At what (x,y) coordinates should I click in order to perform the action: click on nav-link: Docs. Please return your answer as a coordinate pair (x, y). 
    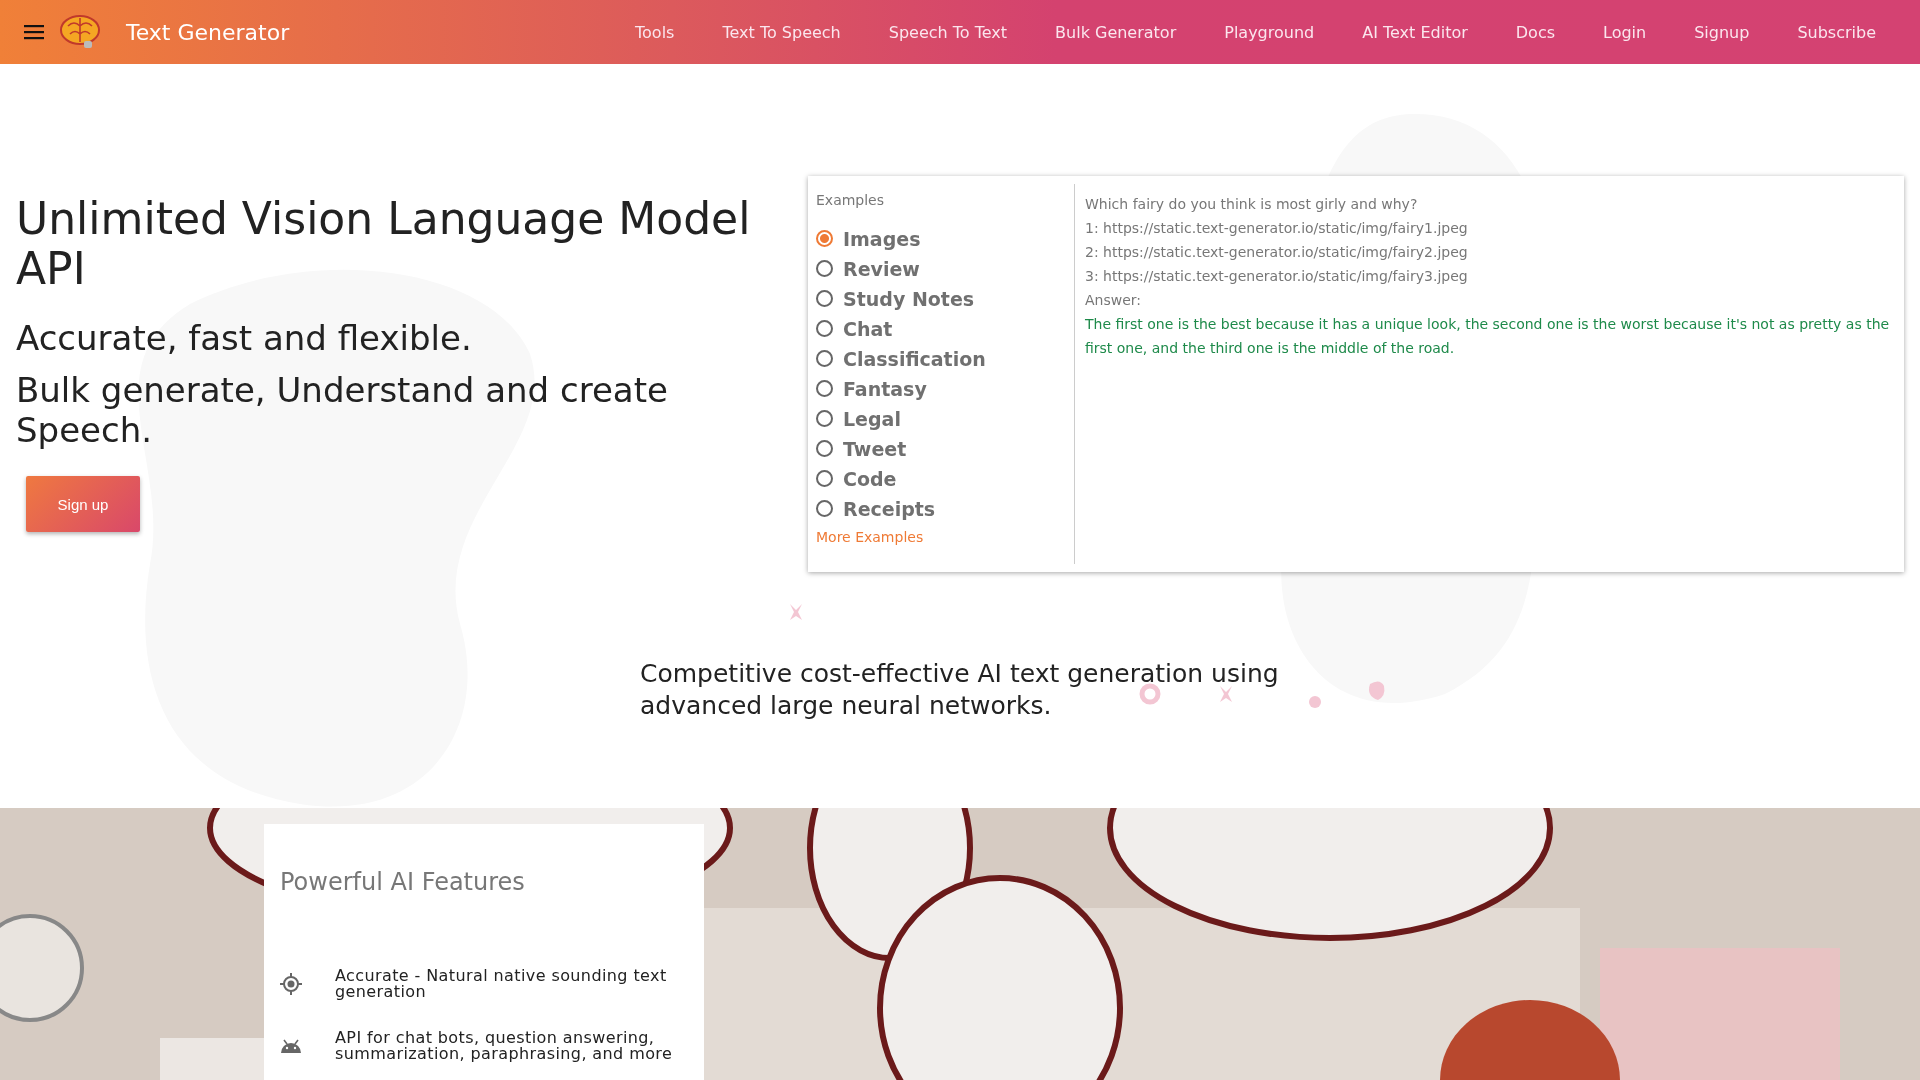
    Looking at the image, I should click on (1535, 32).